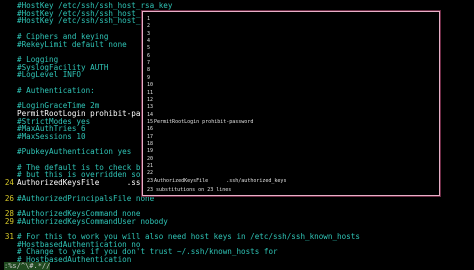 This screenshot has height=270, width=474. Describe the element at coordinates (220, 180) in the screenshot. I see `preview-line-text: AuthorizedKeysFile .ssh/authorized_keys` at that location.